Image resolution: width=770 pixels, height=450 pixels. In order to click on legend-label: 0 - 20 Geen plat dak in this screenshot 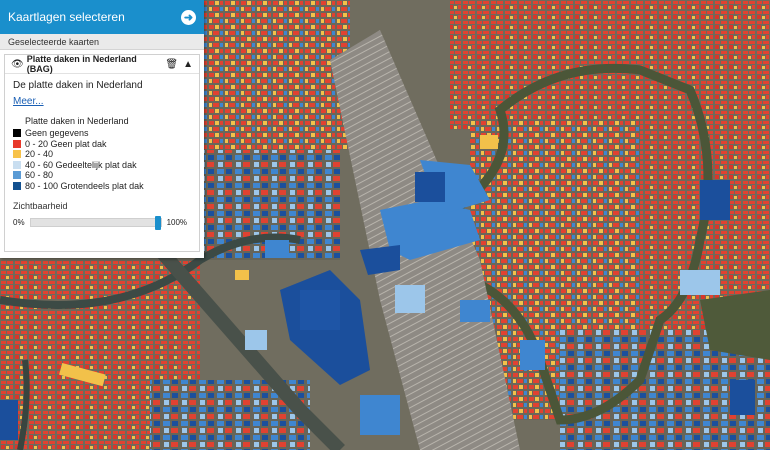, I will do `click(66, 143)`.